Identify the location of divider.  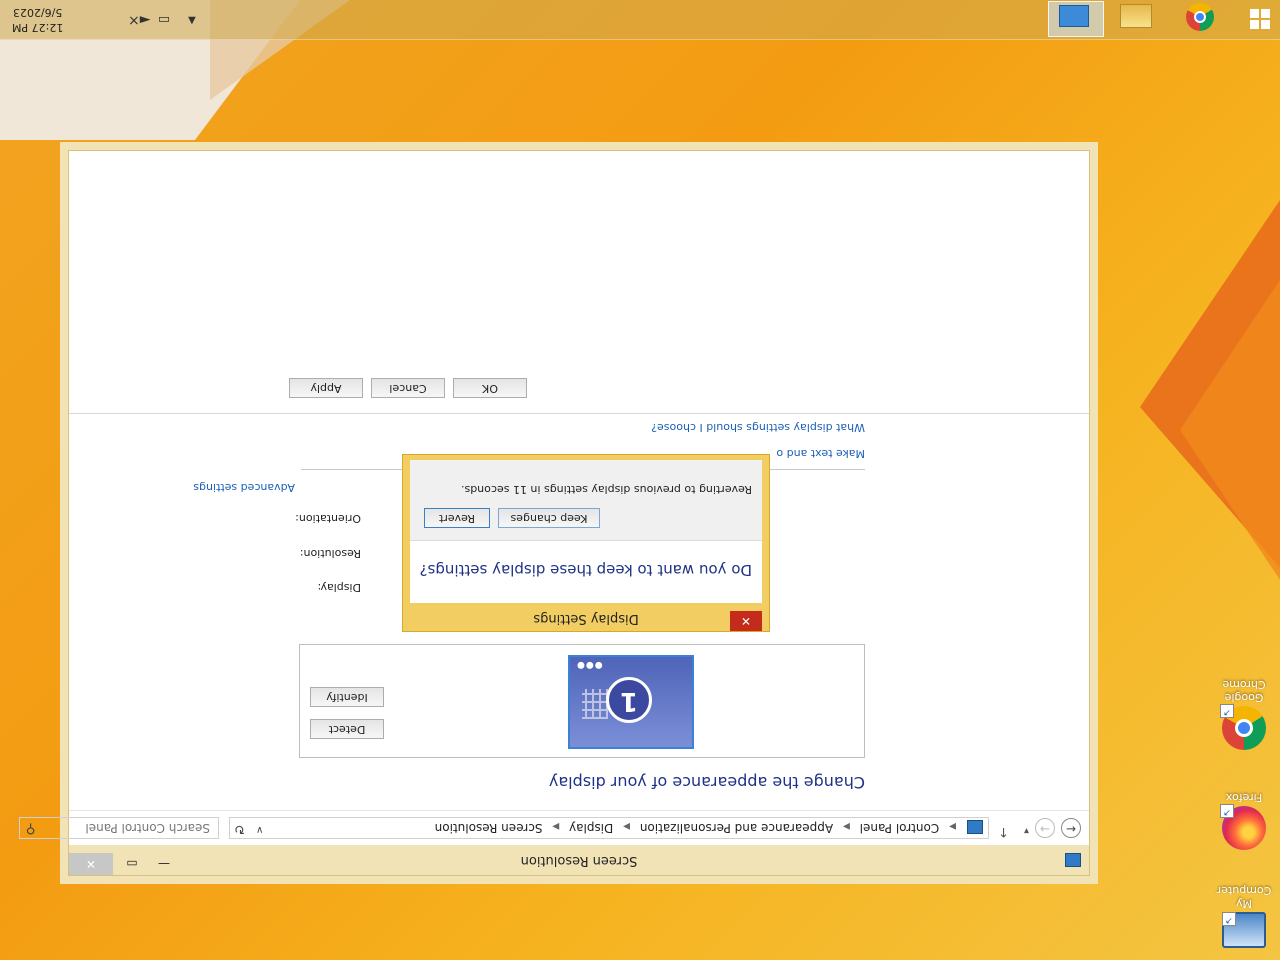
(579, 413).